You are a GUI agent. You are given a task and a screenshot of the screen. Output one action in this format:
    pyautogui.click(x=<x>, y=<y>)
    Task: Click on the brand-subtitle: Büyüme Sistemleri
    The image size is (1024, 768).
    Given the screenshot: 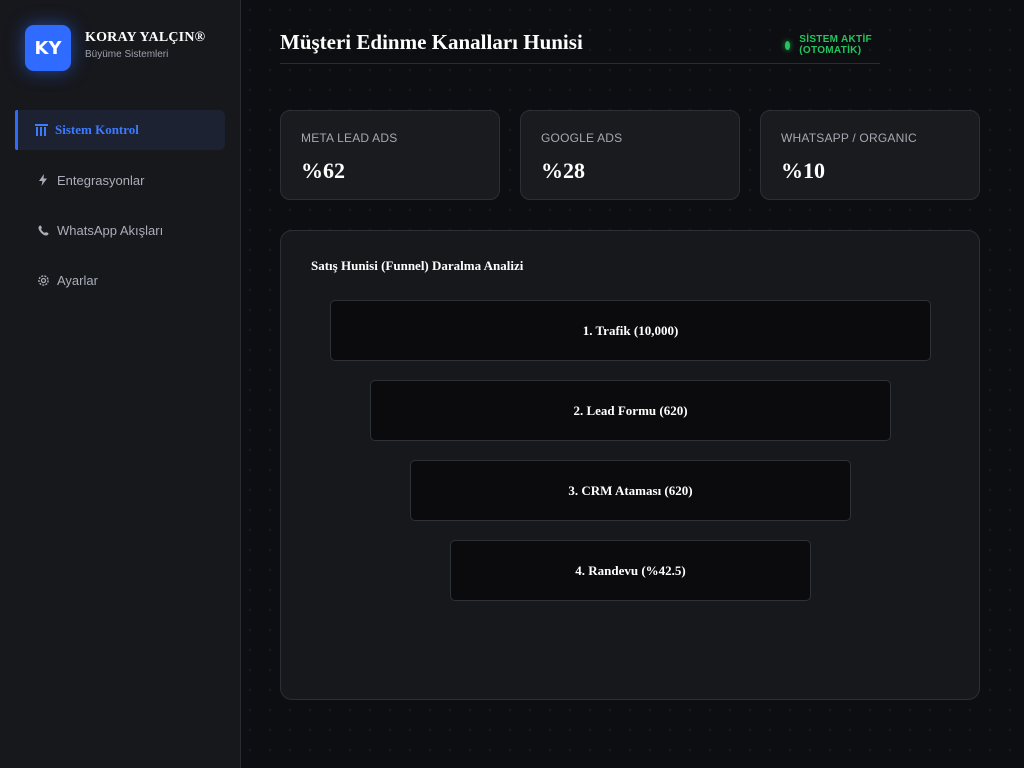 What is the action you would take?
    pyautogui.click(x=127, y=54)
    